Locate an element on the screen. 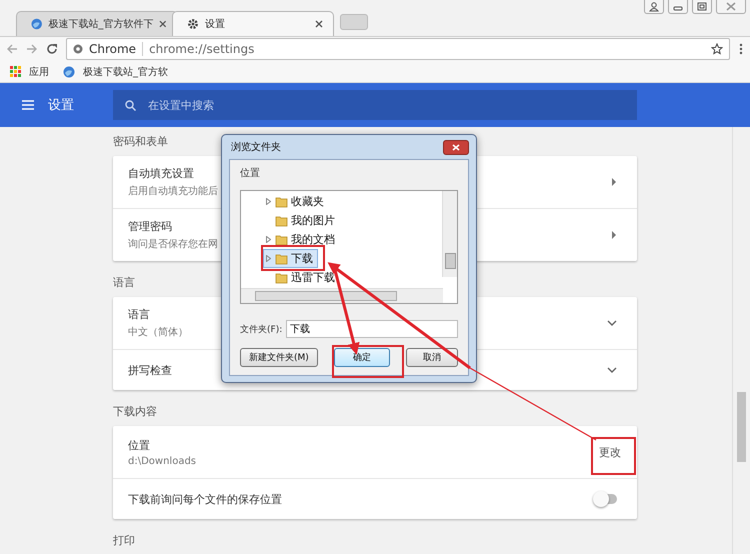 This screenshot has height=554, width=750. page-title: 设置 is located at coordinates (61, 105).